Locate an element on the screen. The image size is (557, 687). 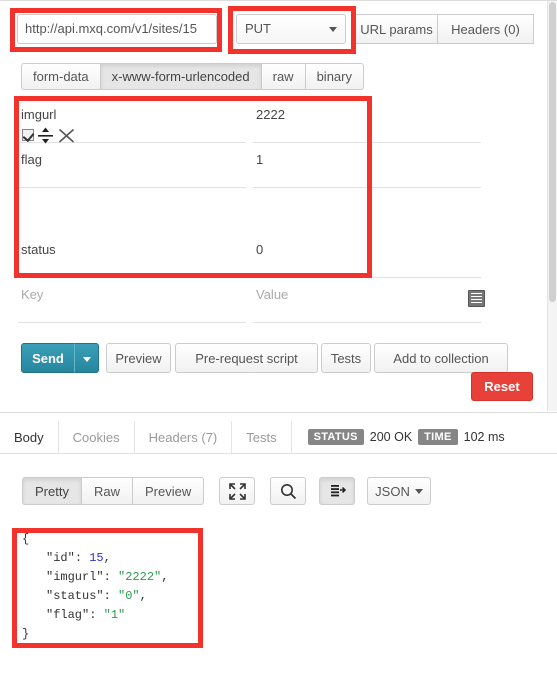
status-value: 200 OK is located at coordinates (391, 437).